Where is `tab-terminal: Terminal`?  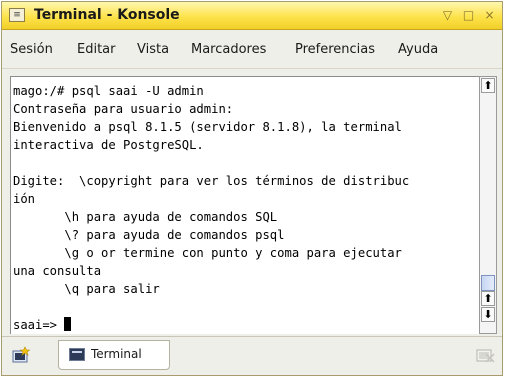 tab-terminal: Terminal is located at coordinates (114, 355).